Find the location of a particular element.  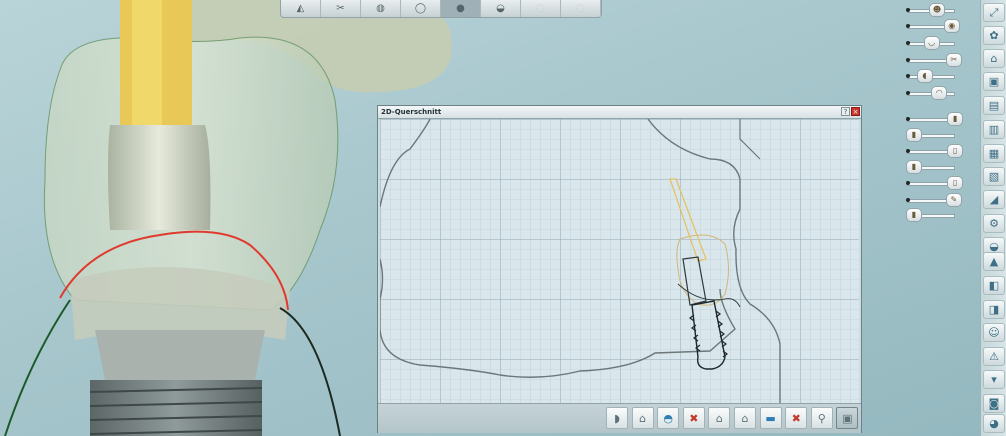

footer-button-9: ⚲ is located at coordinates (821, 418).